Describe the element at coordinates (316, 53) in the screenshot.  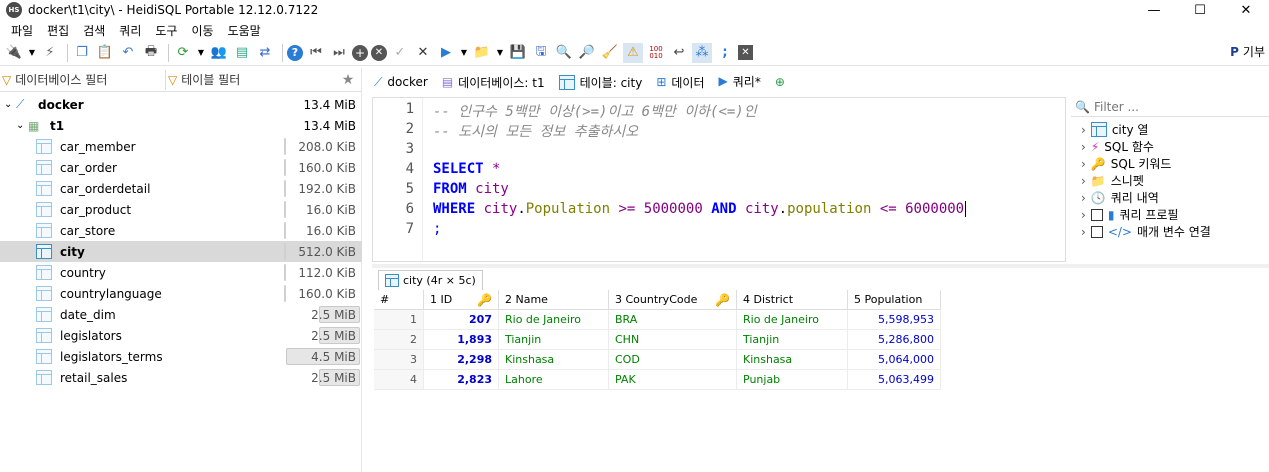
I see `first-record-icon: ⏮` at that location.